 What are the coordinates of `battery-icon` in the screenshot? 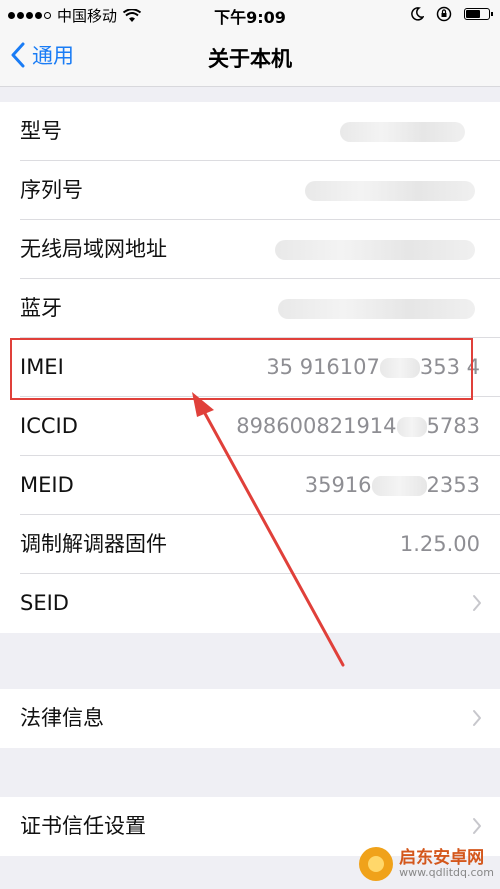 It's located at (478, 14).